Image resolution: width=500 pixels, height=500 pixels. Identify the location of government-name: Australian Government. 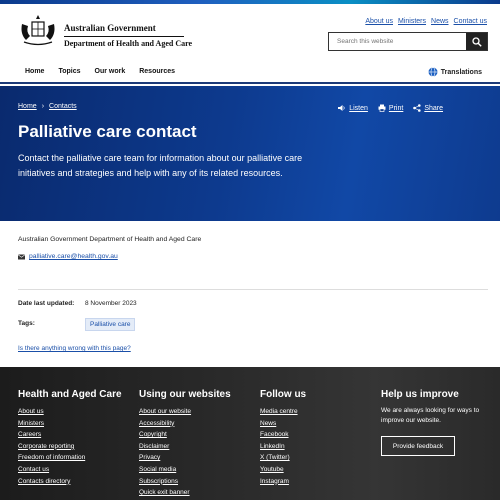
(110, 28).